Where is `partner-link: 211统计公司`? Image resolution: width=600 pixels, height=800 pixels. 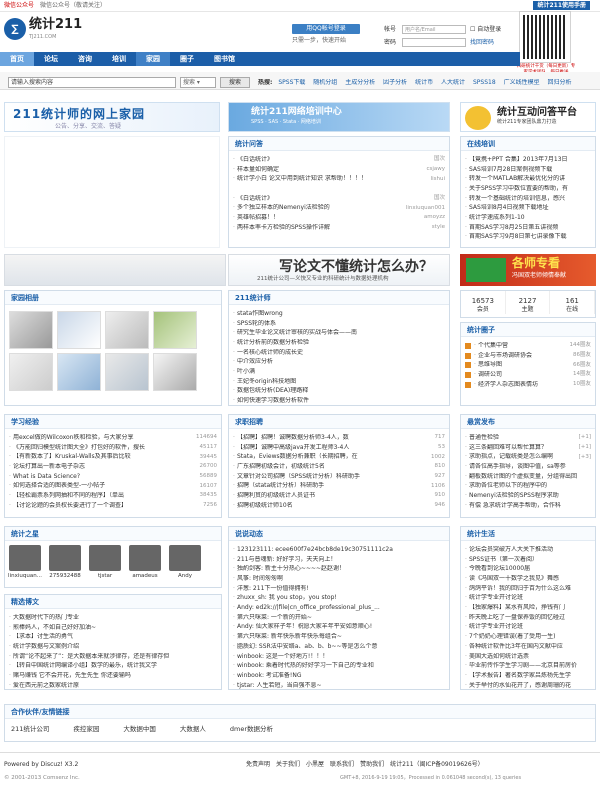 partner-link: 211统计公司 is located at coordinates (30, 729).